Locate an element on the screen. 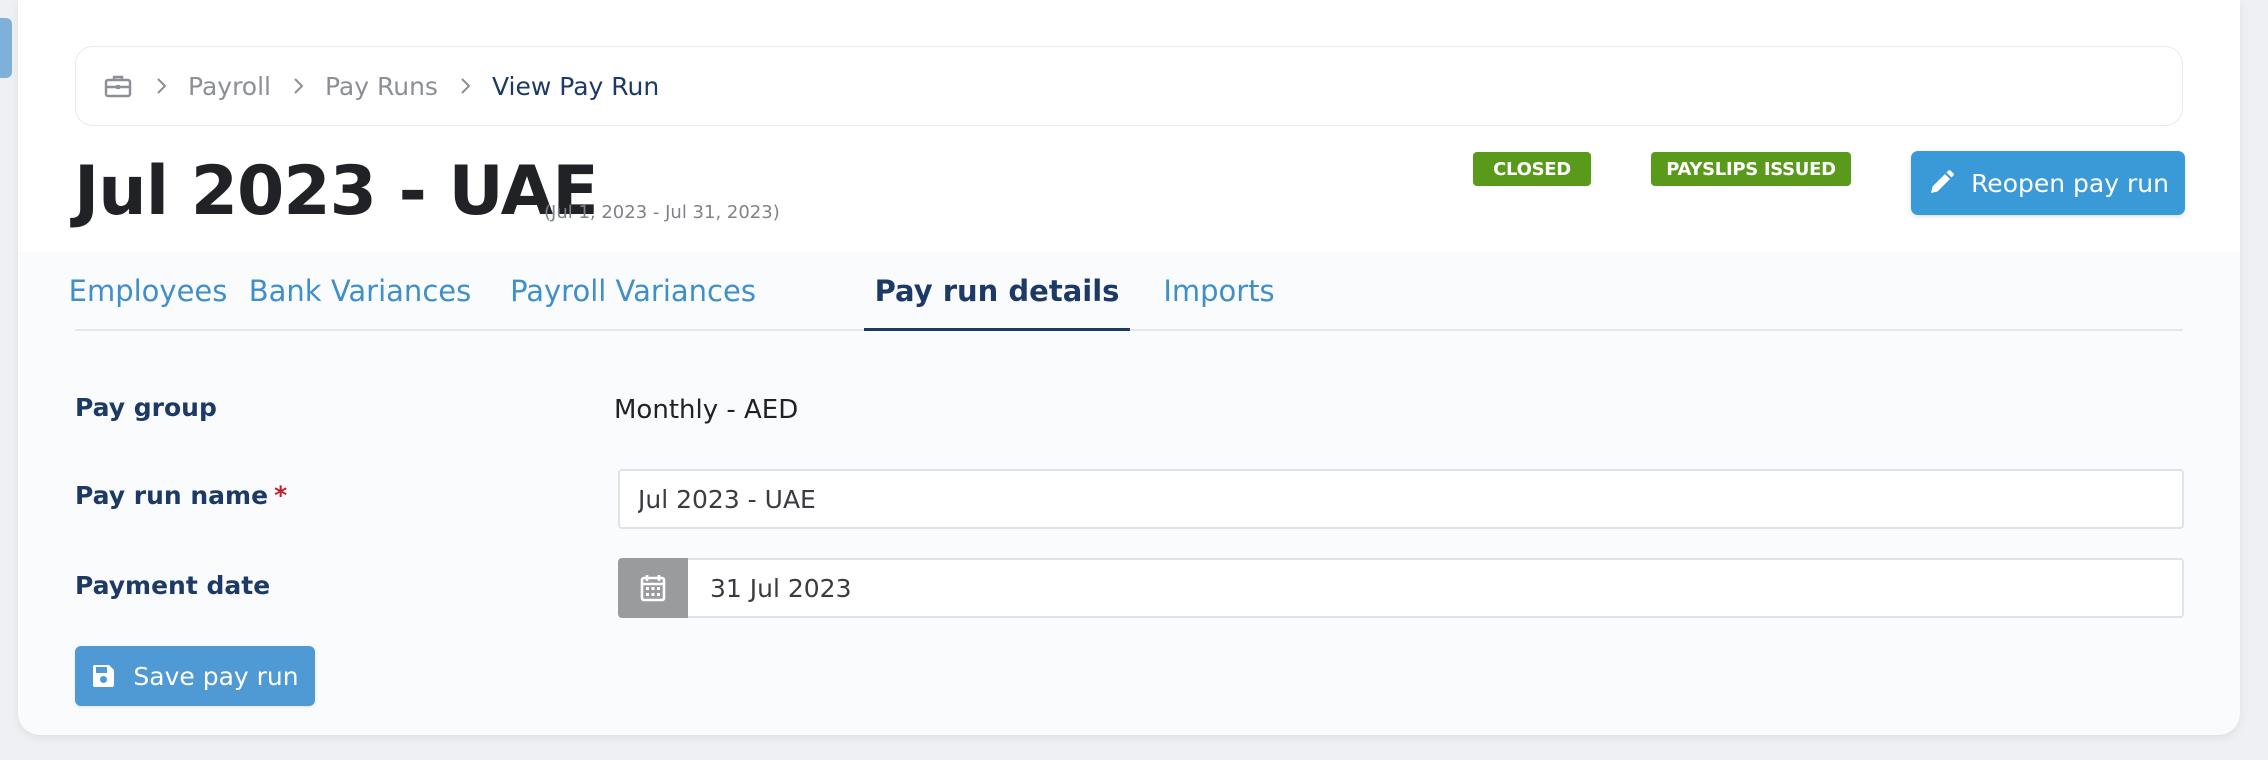 The height and width of the screenshot is (760, 2268). pay-run-name-label: Pay run name * is located at coordinates (181, 495).